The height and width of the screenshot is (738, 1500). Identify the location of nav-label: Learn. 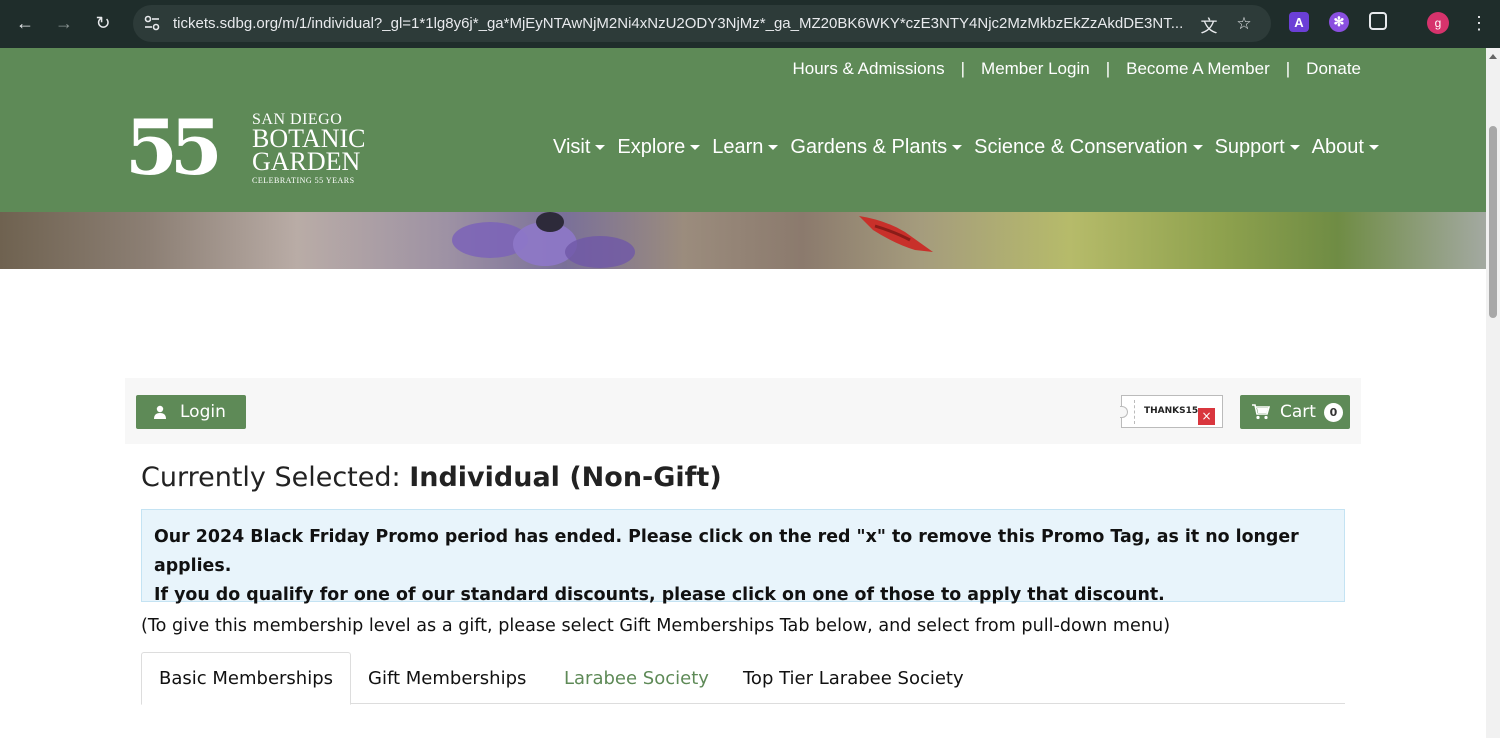
(738, 147).